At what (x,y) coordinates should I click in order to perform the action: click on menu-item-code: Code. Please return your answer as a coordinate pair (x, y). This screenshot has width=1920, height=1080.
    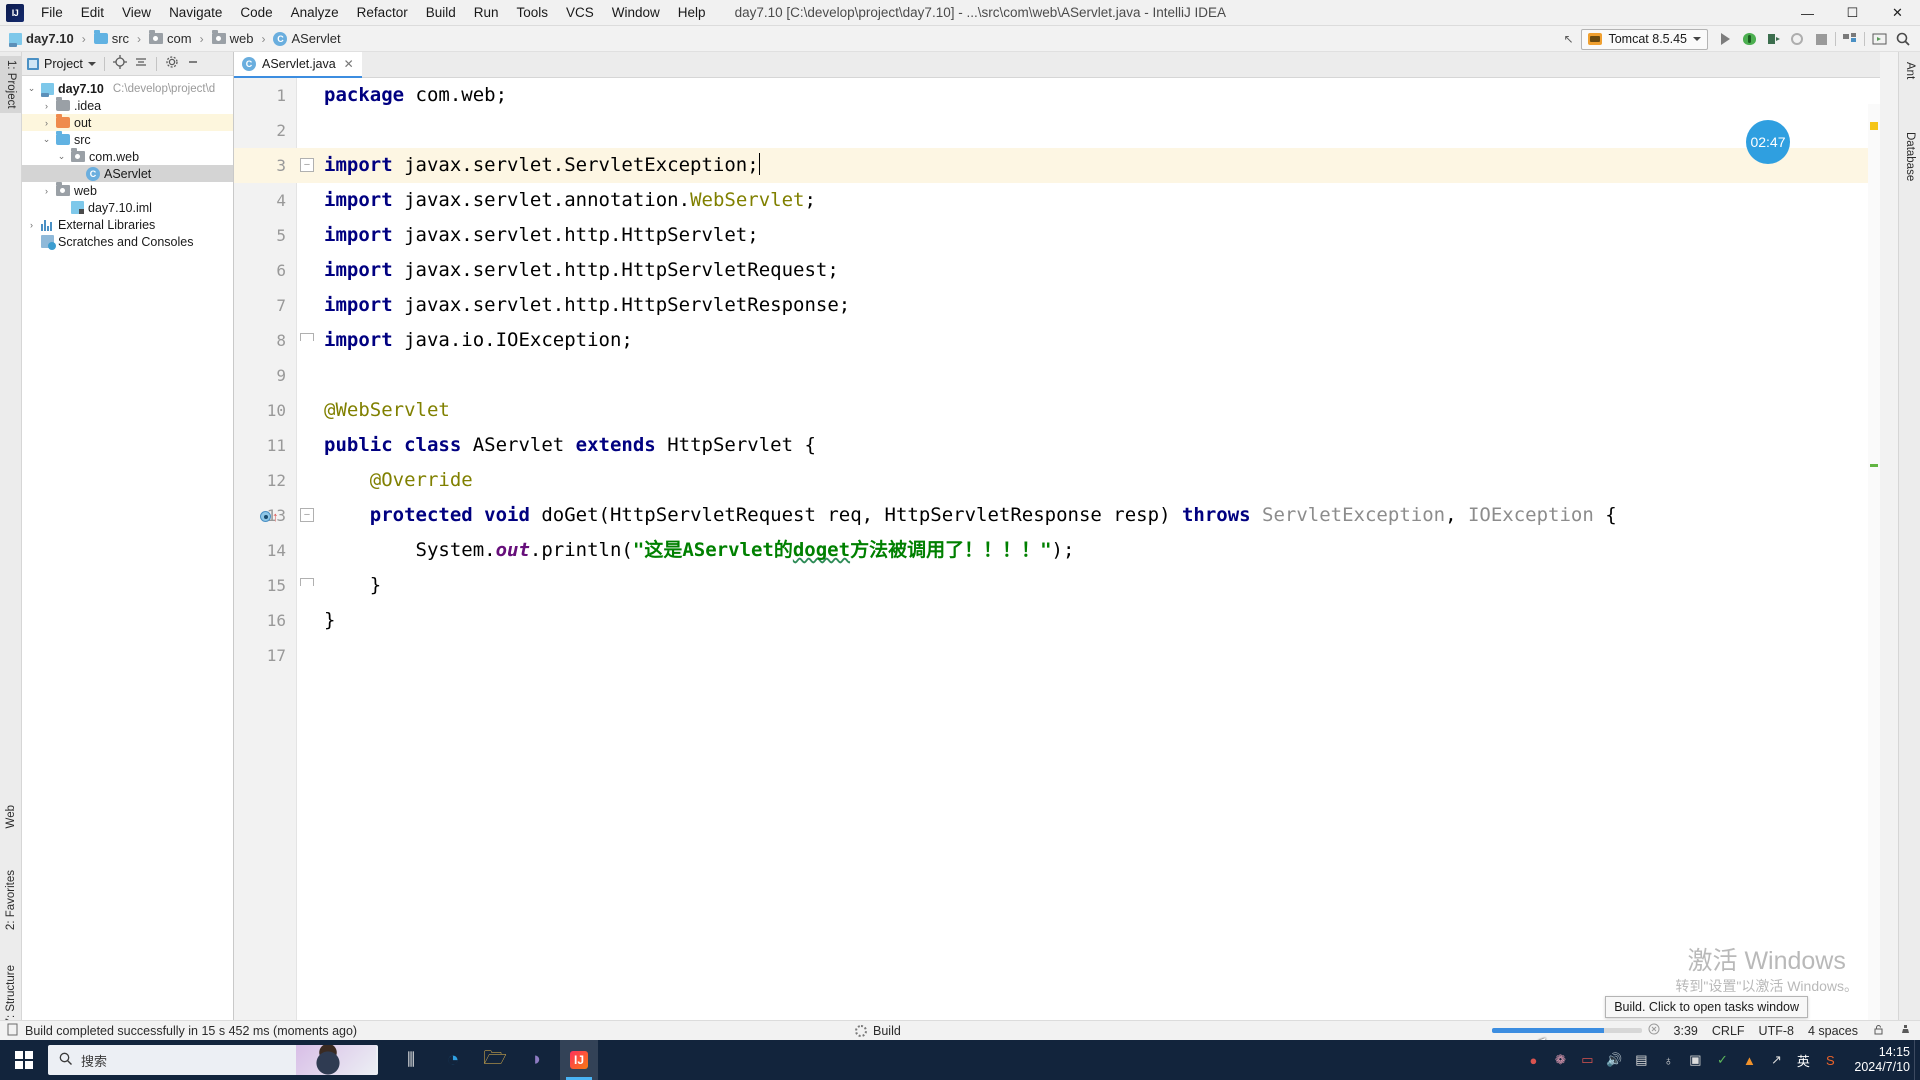
    Looking at the image, I should click on (256, 13).